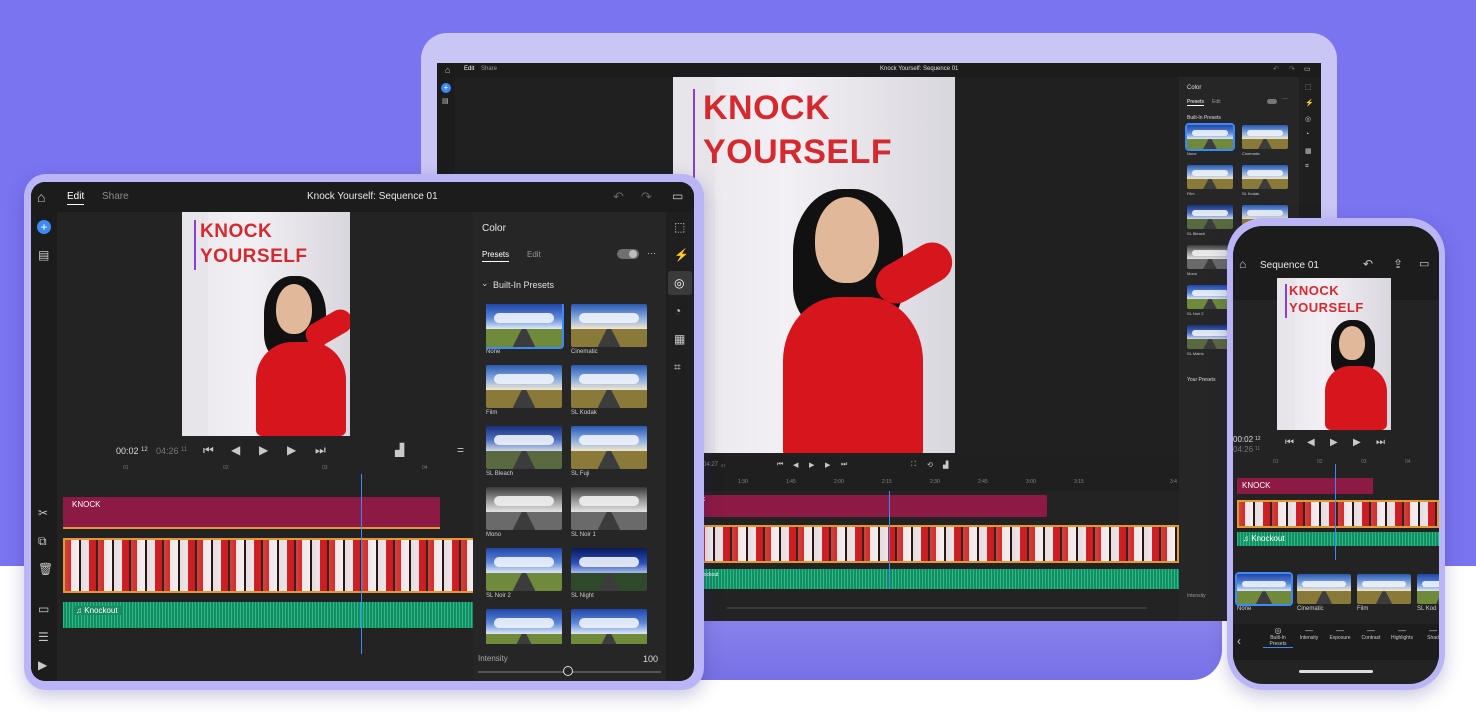 This screenshot has height=713, width=1476. Describe the element at coordinates (42, 665) in the screenshot. I see `add-media-icon: ▶` at that location.